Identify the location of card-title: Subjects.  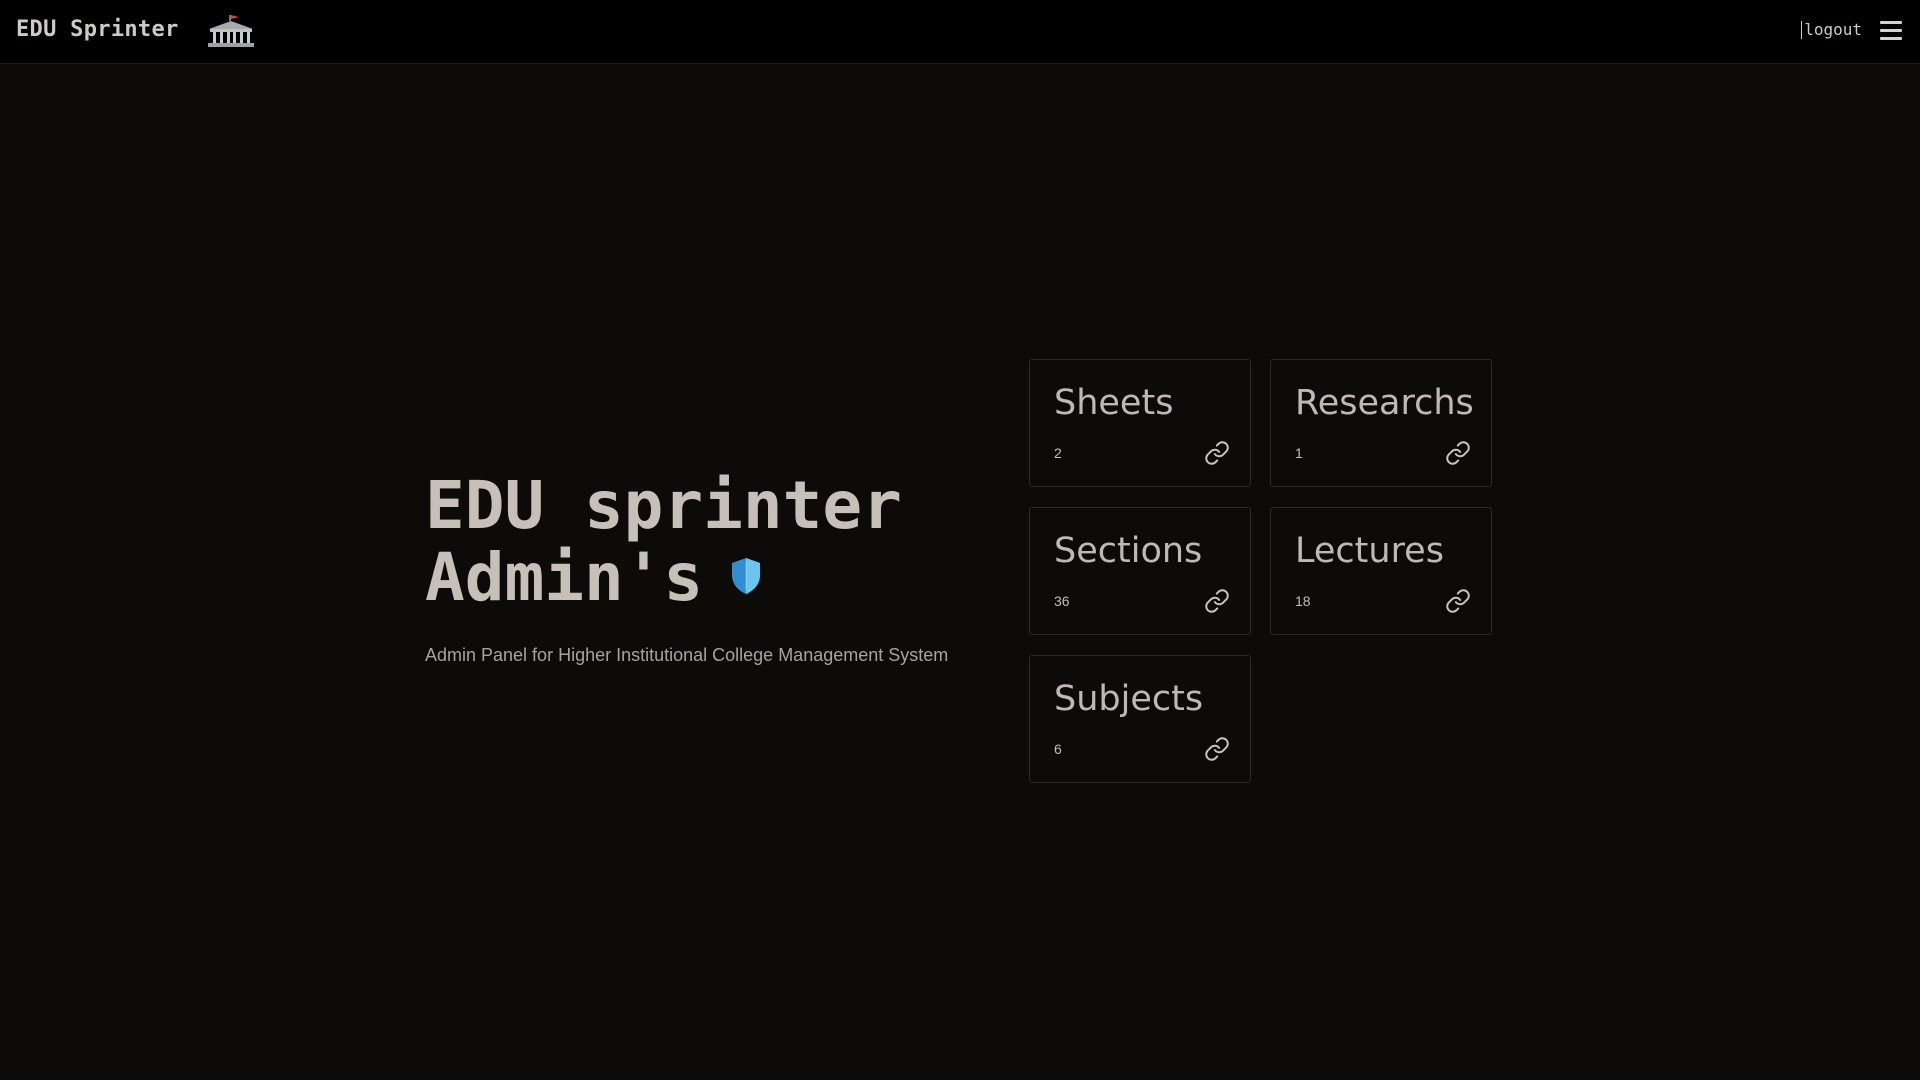
(1129, 699).